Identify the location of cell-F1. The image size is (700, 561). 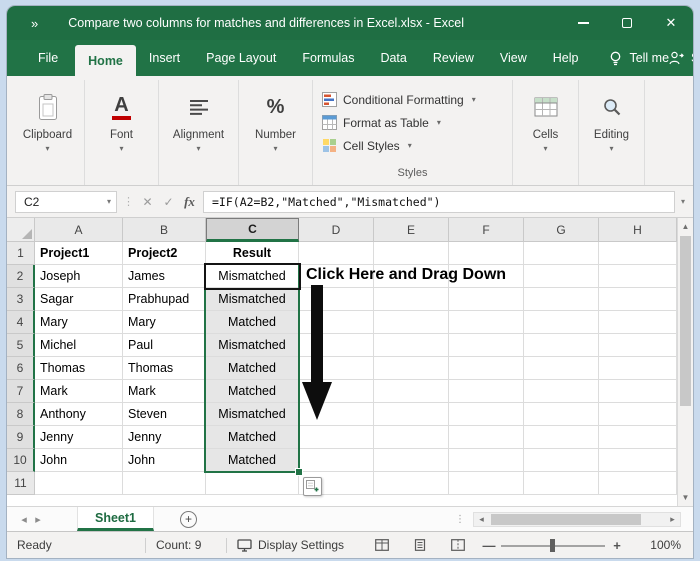
(486, 253).